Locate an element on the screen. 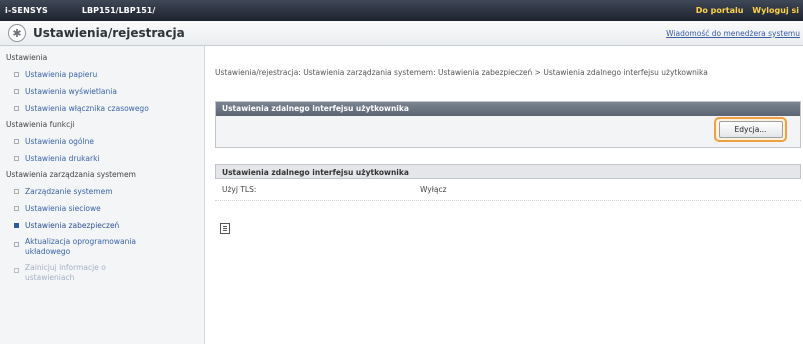 The height and width of the screenshot is (344, 803). sidebar-item-initialize-settings: Zainicjuj informacje o ustawieniach is located at coordinates (102, 273).